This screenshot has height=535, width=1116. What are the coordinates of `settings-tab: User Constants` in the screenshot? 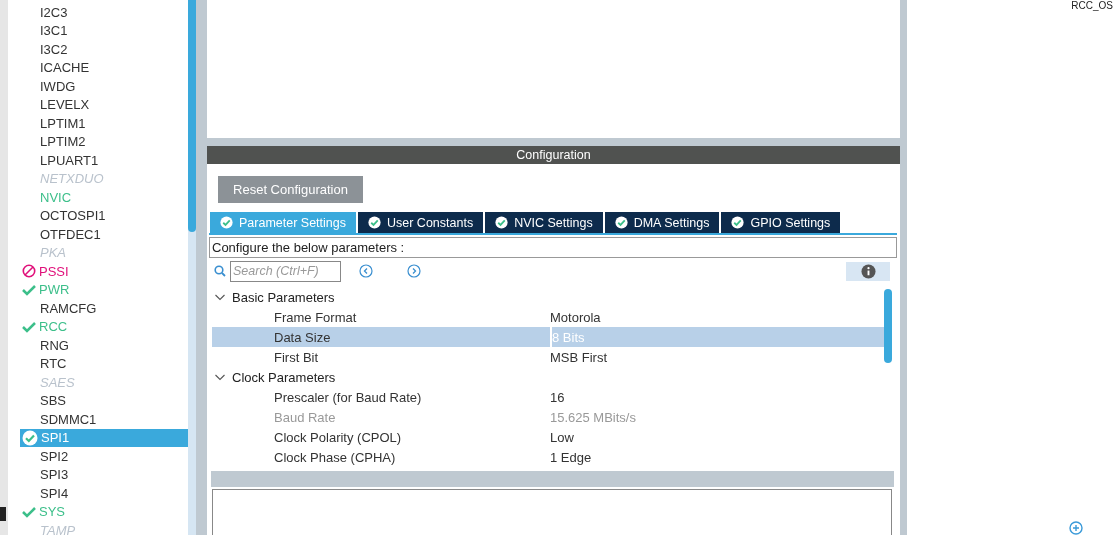 It's located at (421, 222).